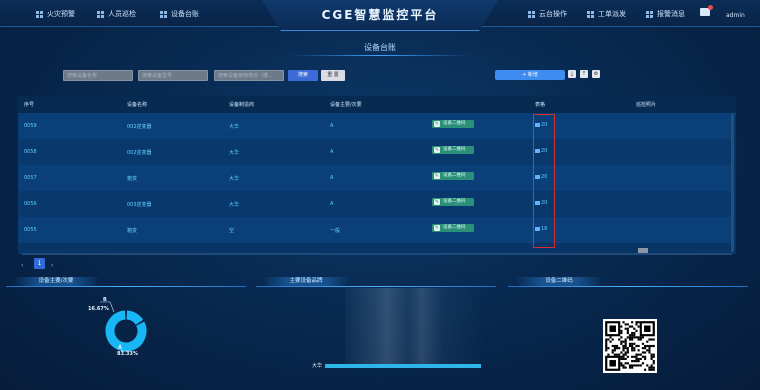 The height and width of the screenshot is (390, 760). I want to click on prev-page-button: ‹, so click(22, 265).